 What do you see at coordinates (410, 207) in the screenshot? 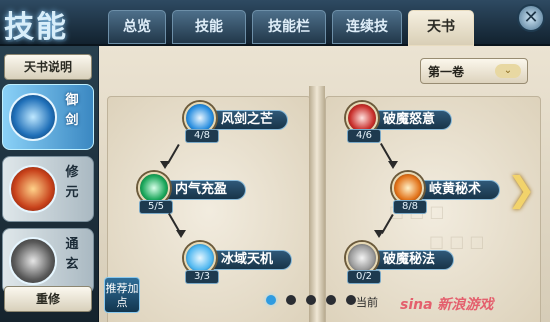
I see `skill-count: 8/8` at bounding box center [410, 207].